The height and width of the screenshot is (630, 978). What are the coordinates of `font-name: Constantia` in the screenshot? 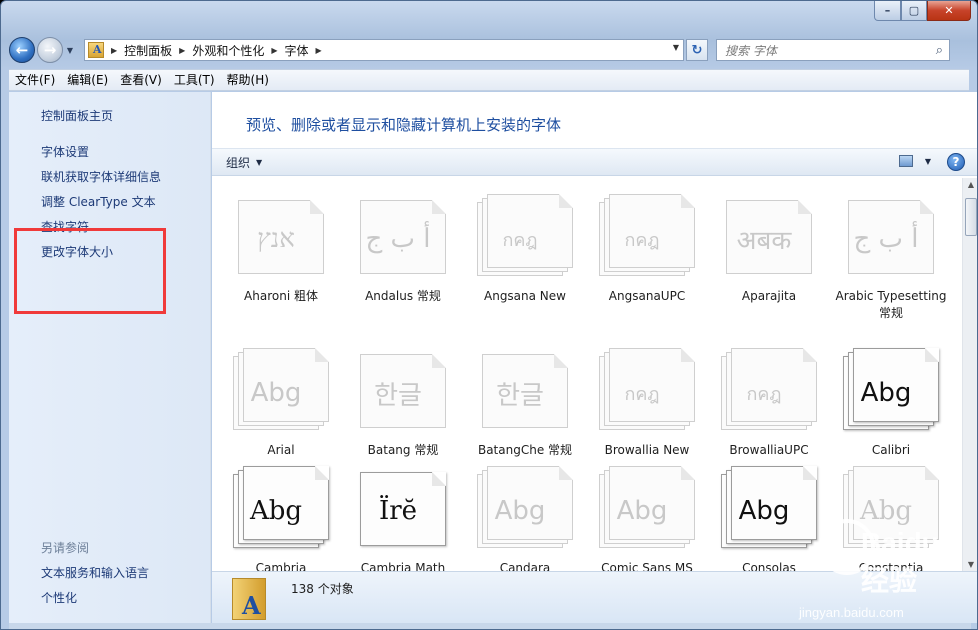 It's located at (891, 566).